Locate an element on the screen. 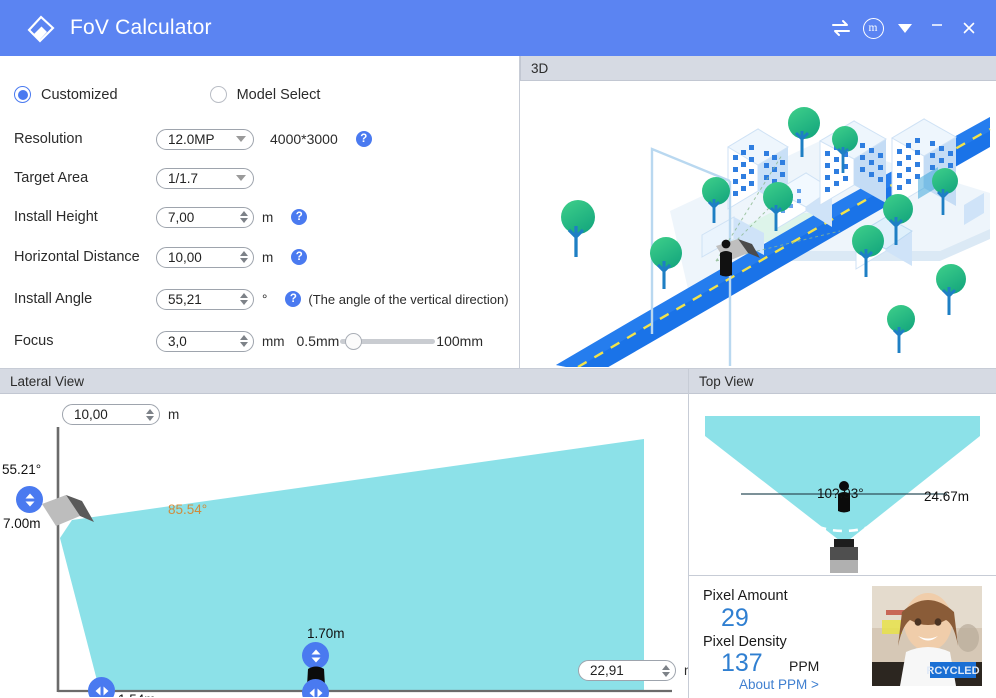 Image resolution: width=996 pixels, height=698 pixels. row-focus: Focus 3,0 mm 0.5mm 100mm is located at coordinates (248, 341).